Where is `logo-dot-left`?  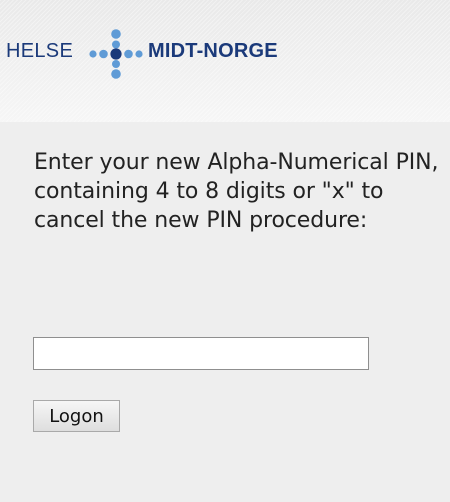 logo-dot-left is located at coordinates (103, 54).